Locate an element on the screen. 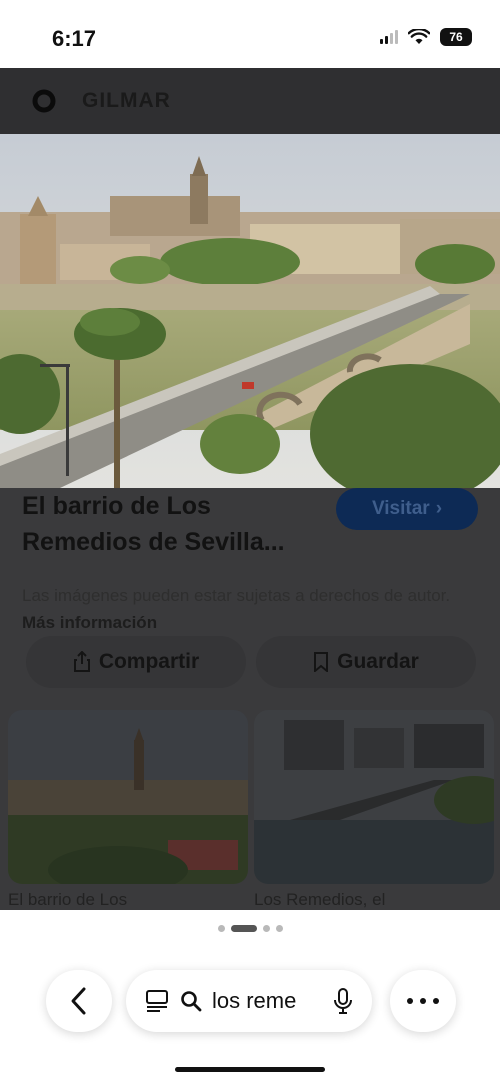 The width and height of the screenshot is (500, 1080). app-name: GILMAR is located at coordinates (126, 100).